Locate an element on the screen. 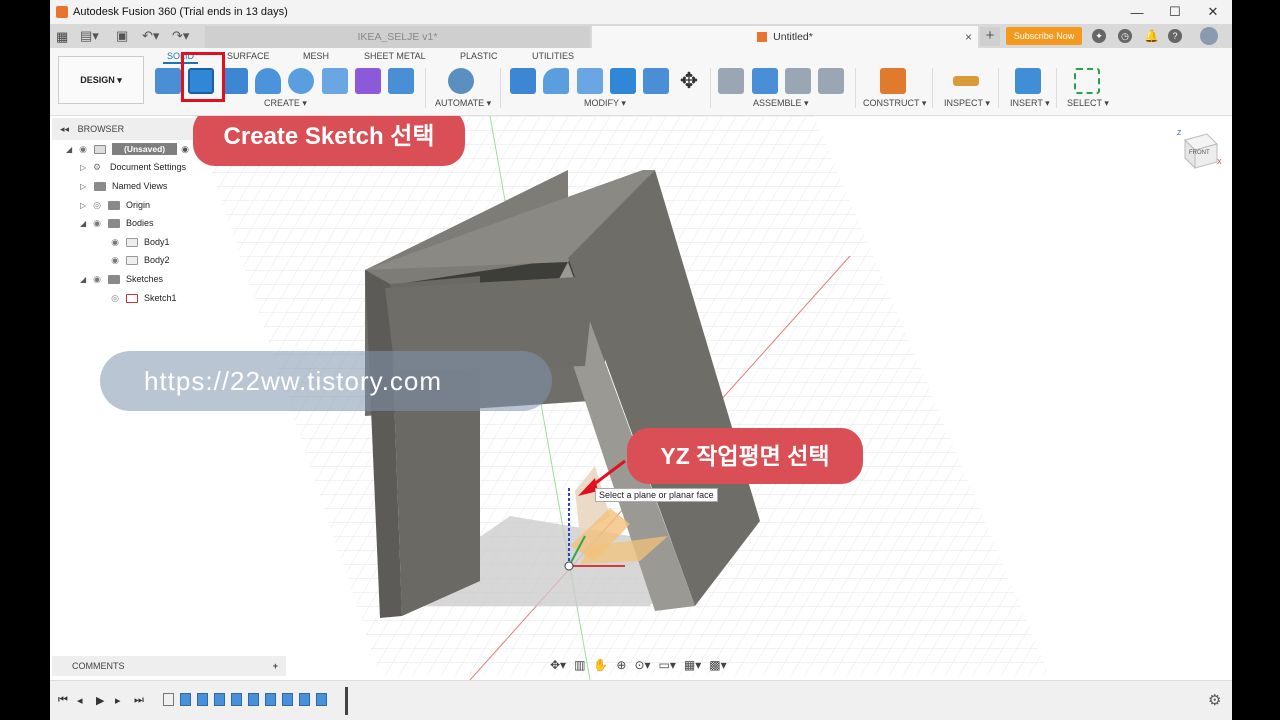 The width and height of the screenshot is (1280, 720). as-built-joint-icon is located at coordinates (798, 81).